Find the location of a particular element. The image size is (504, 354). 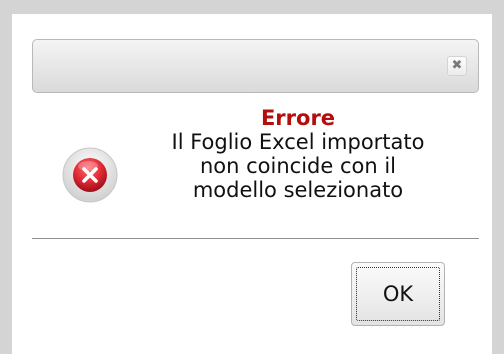

message-line-3: modello selezionato is located at coordinates (298, 190).